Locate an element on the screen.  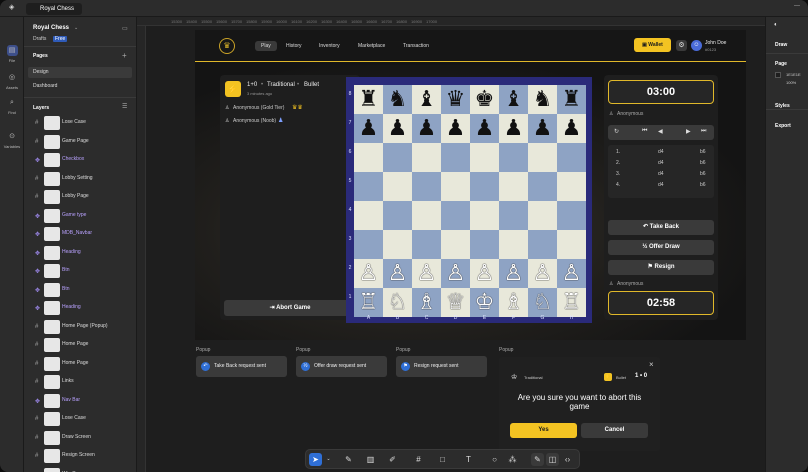
styles-title: Styles is located at coordinates (782, 106).